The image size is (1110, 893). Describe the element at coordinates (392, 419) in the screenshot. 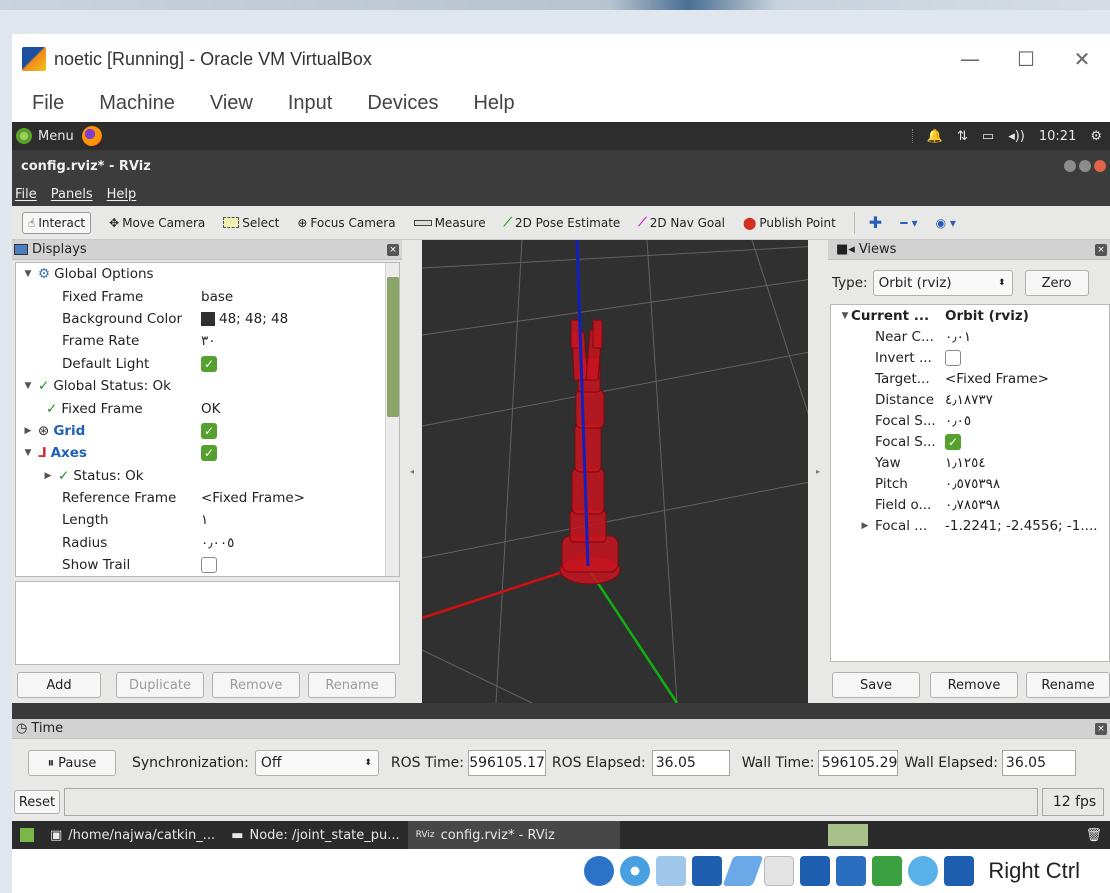

I see `displays-scrollbar` at that location.